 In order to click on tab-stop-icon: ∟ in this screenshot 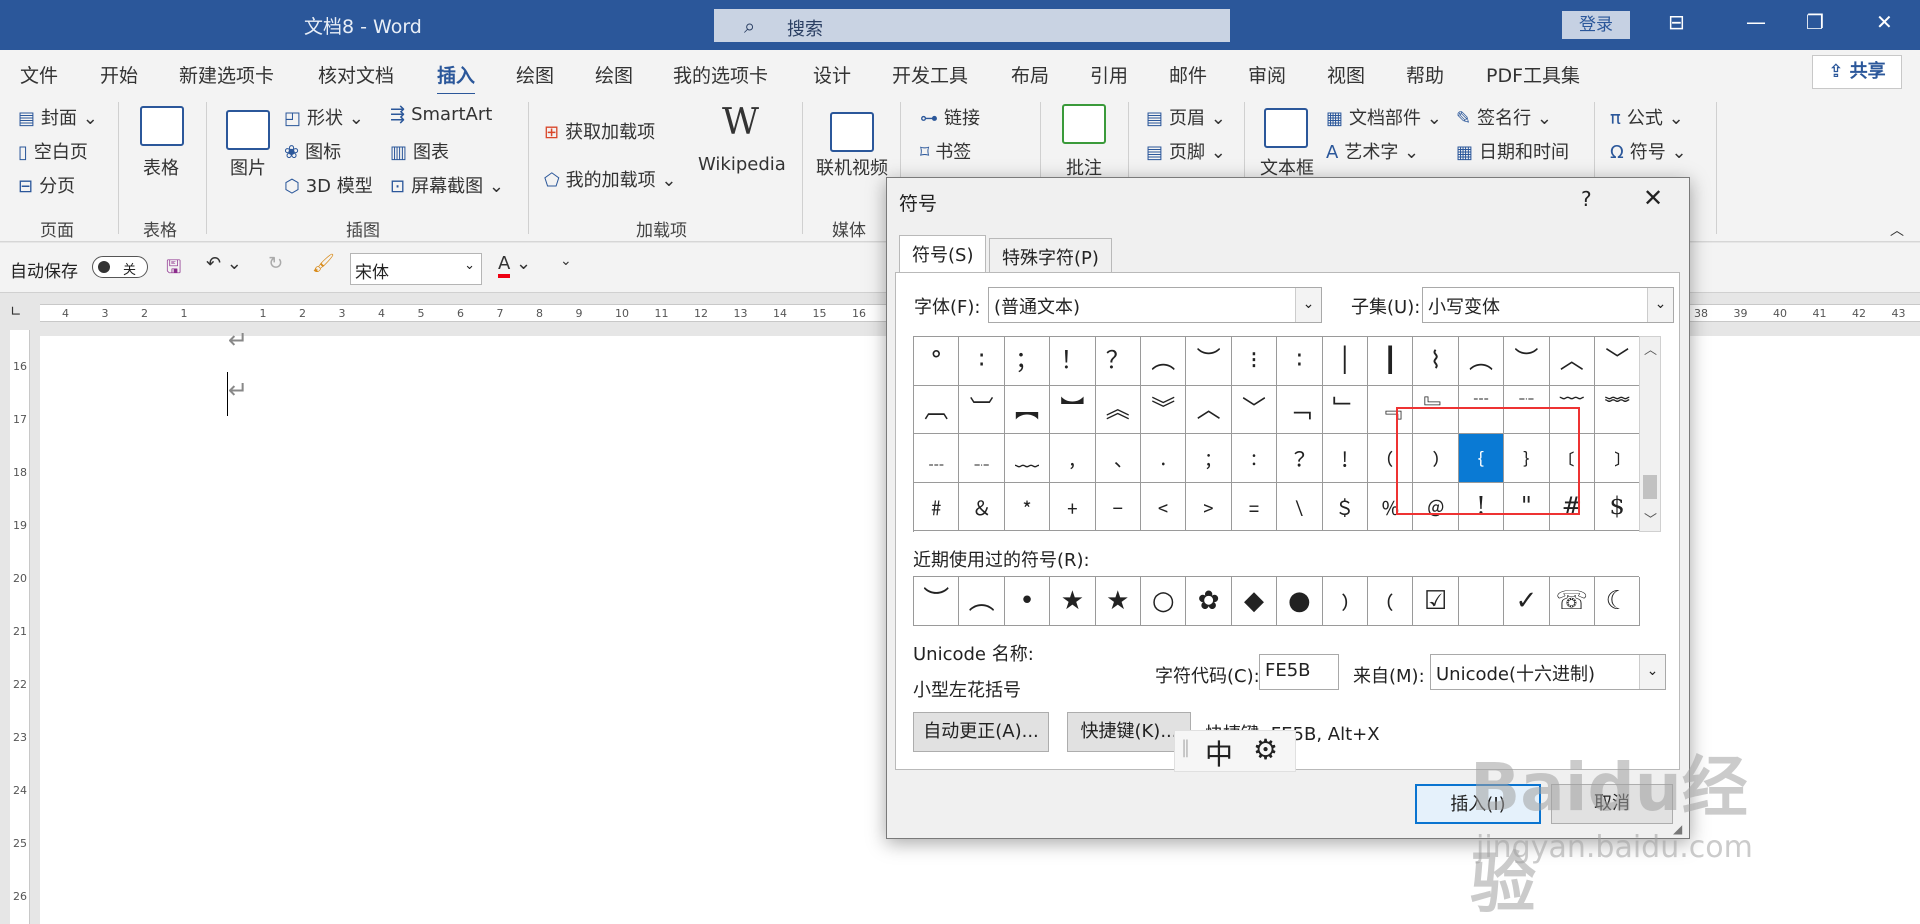, I will do `click(16, 312)`.